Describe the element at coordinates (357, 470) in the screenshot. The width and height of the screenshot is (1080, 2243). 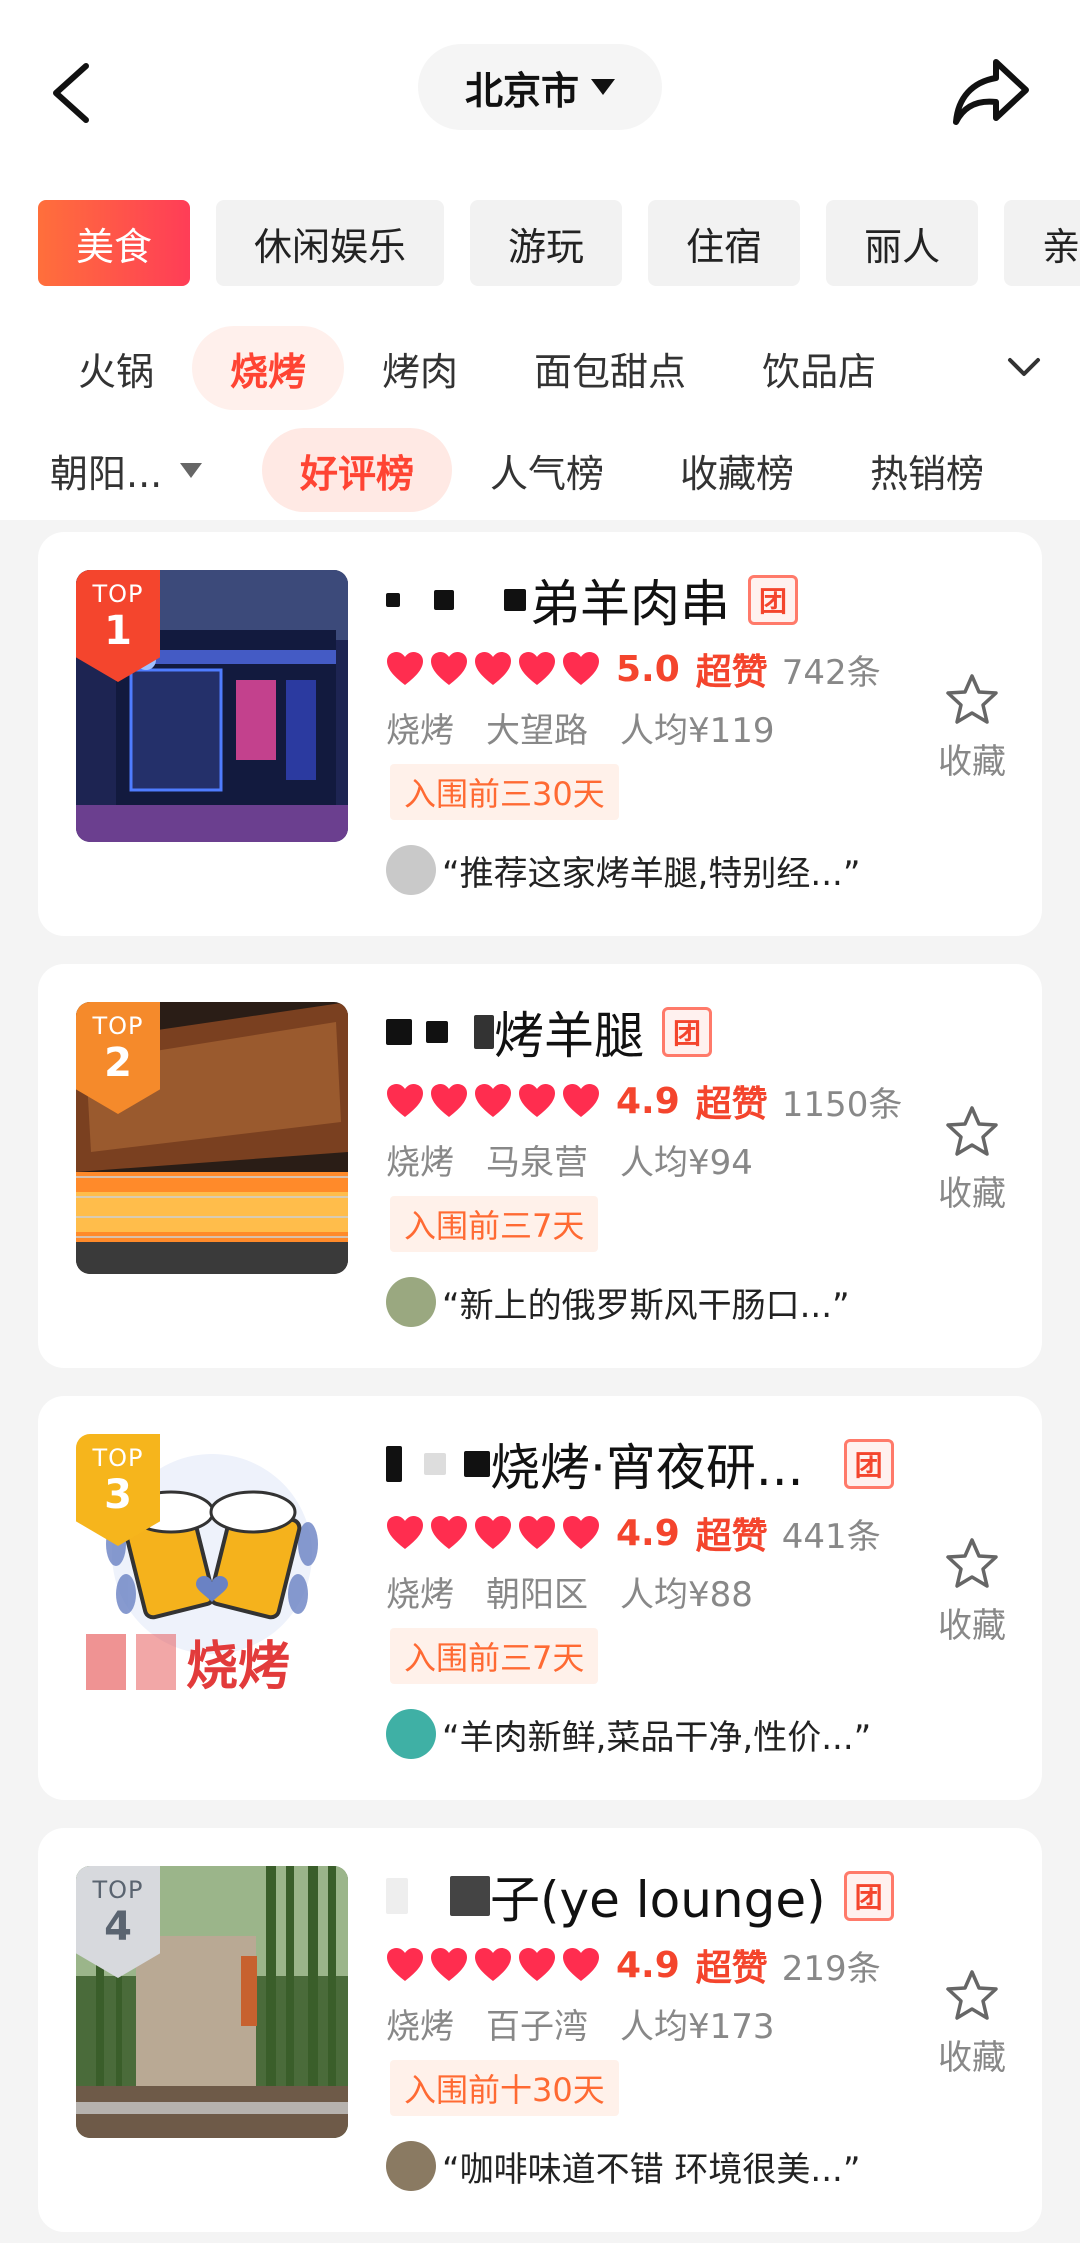
I see `tab-top-rated: 好评榜` at that location.